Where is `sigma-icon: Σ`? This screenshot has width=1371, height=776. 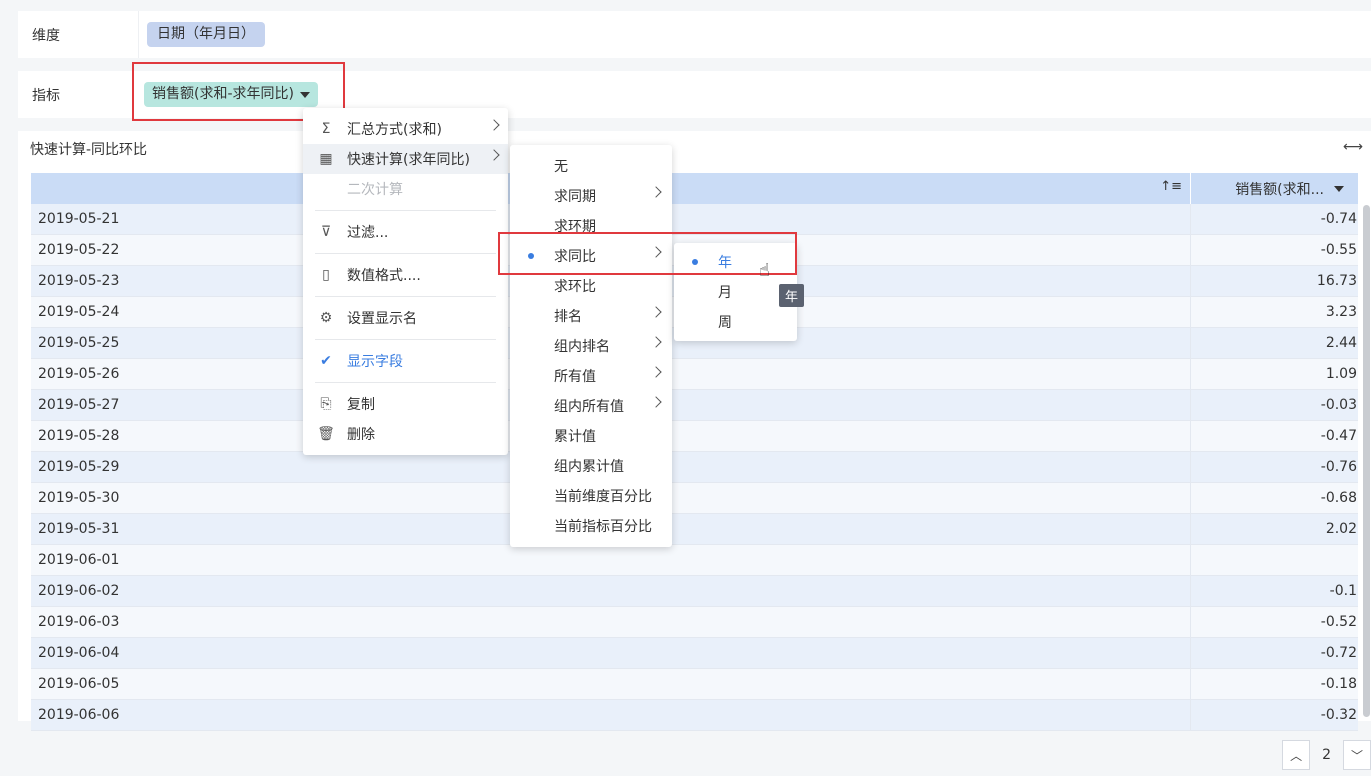 sigma-icon: Σ is located at coordinates (326, 129).